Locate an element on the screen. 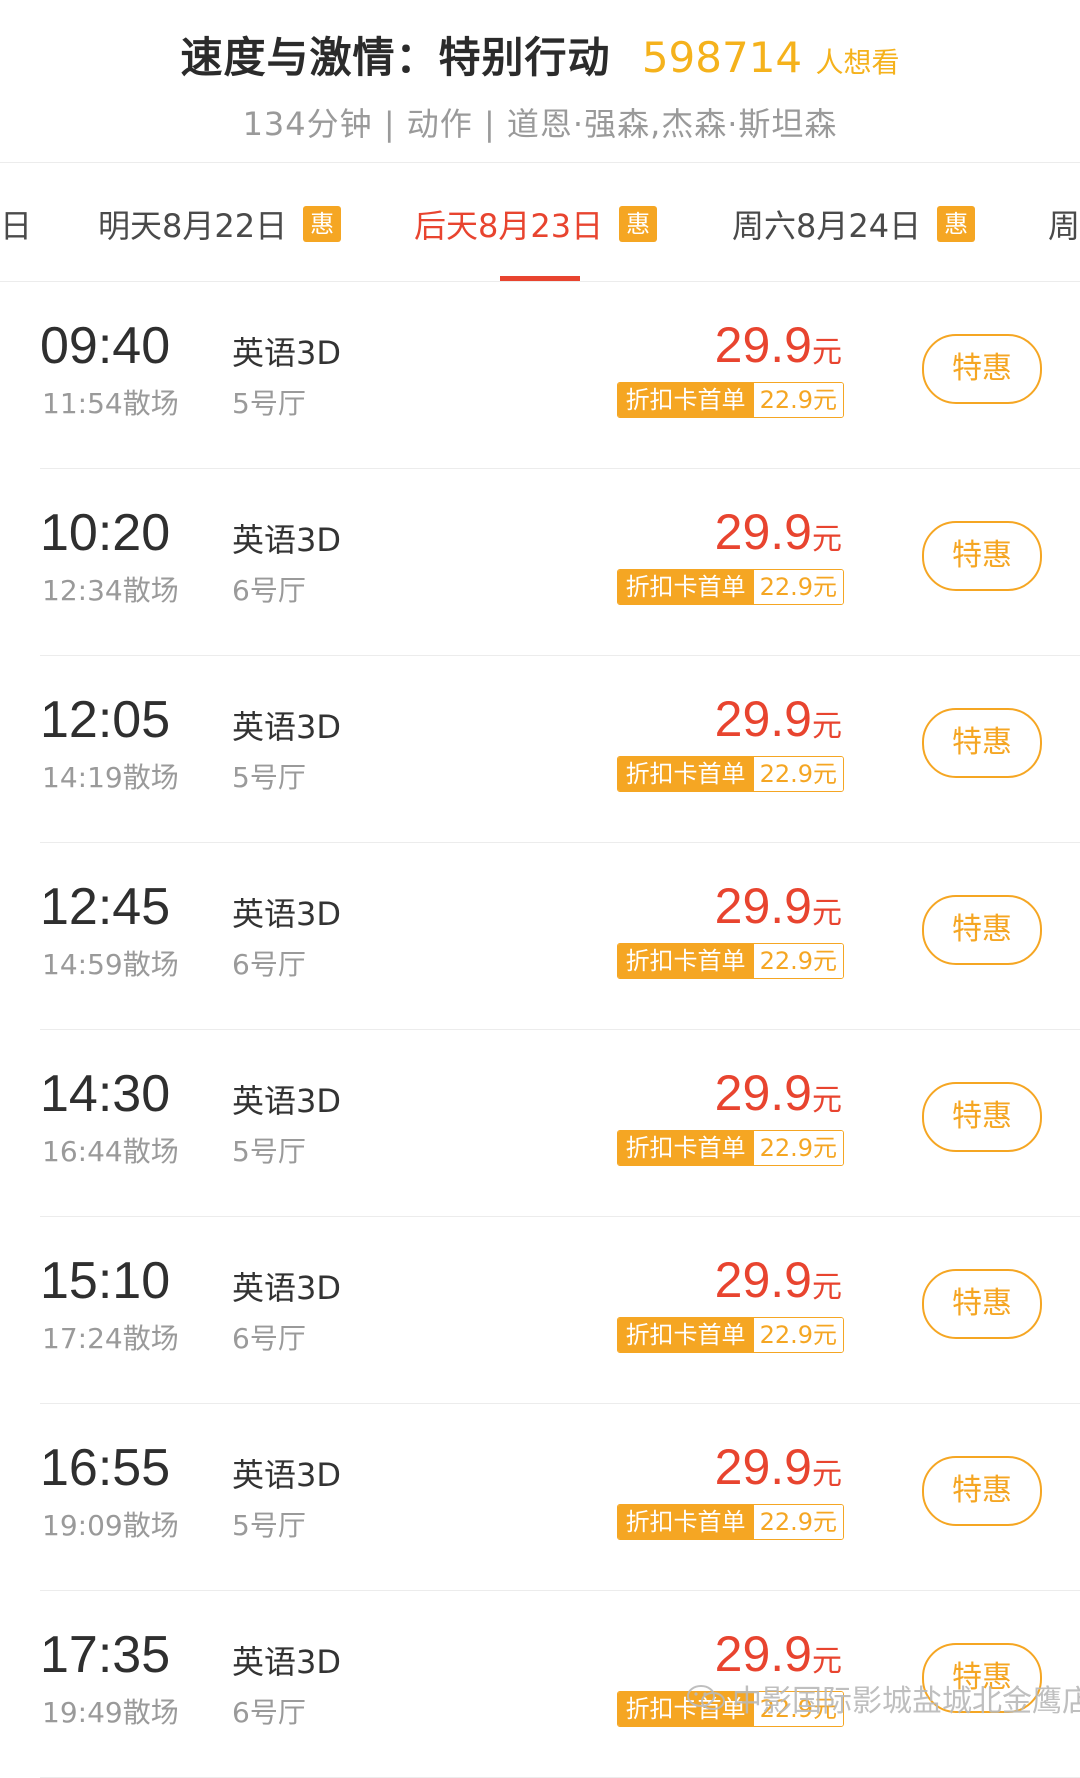 The image size is (1080, 1778). active-tab-indicator is located at coordinates (540, 278).